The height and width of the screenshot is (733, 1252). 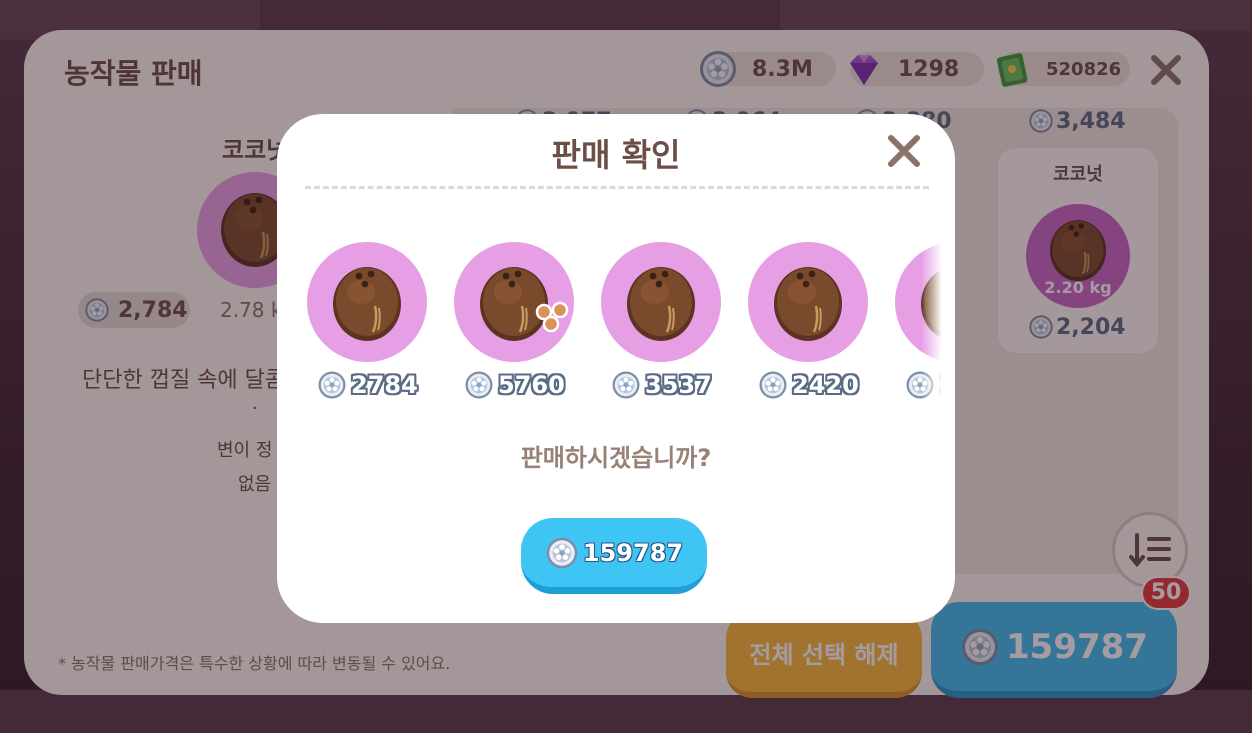 What do you see at coordinates (808, 385) in the screenshot?
I see `item-price: 2420` at bounding box center [808, 385].